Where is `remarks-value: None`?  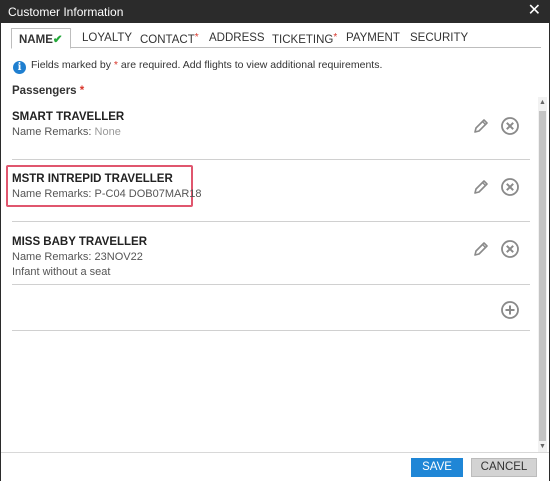
remarks-value: None is located at coordinates (107, 132).